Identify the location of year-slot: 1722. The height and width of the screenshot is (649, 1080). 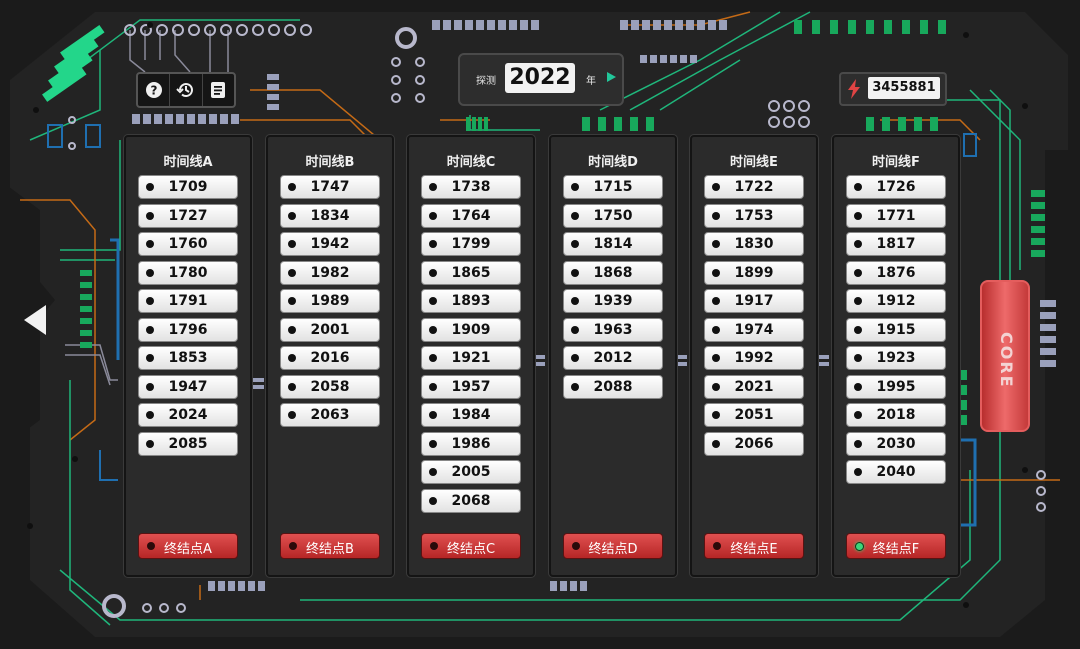
(754, 187).